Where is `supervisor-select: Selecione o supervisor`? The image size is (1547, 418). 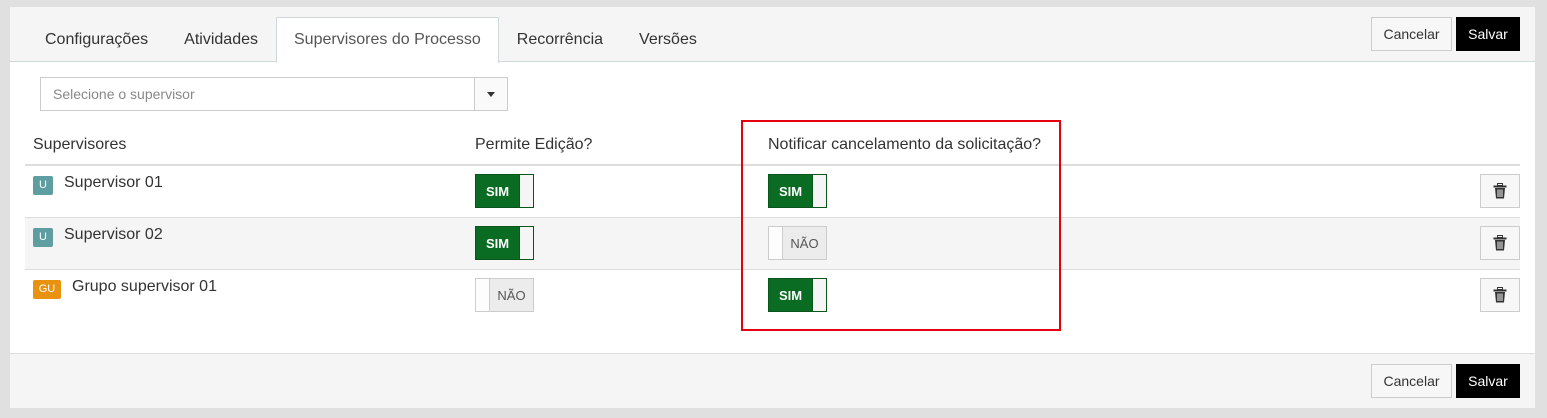 supervisor-select: Selecione o supervisor is located at coordinates (274, 94).